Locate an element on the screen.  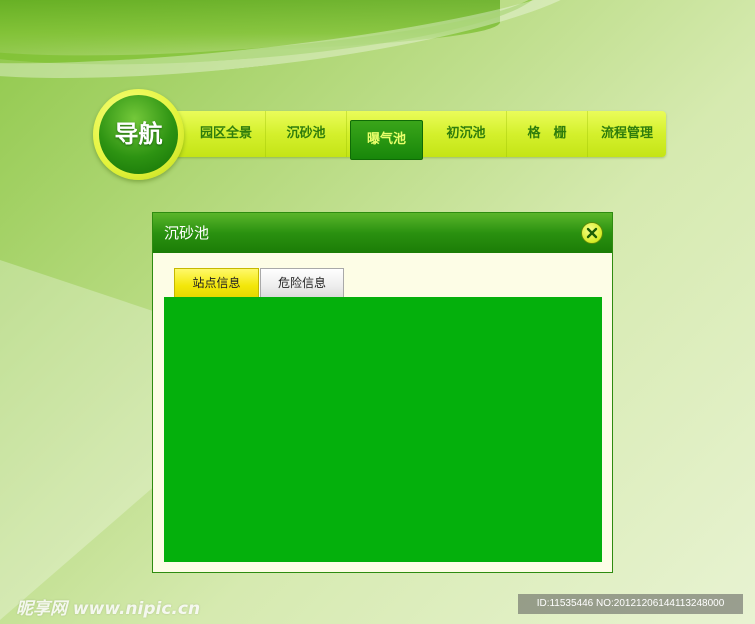
tab-danger-info: 危险信息 is located at coordinates (302, 282).